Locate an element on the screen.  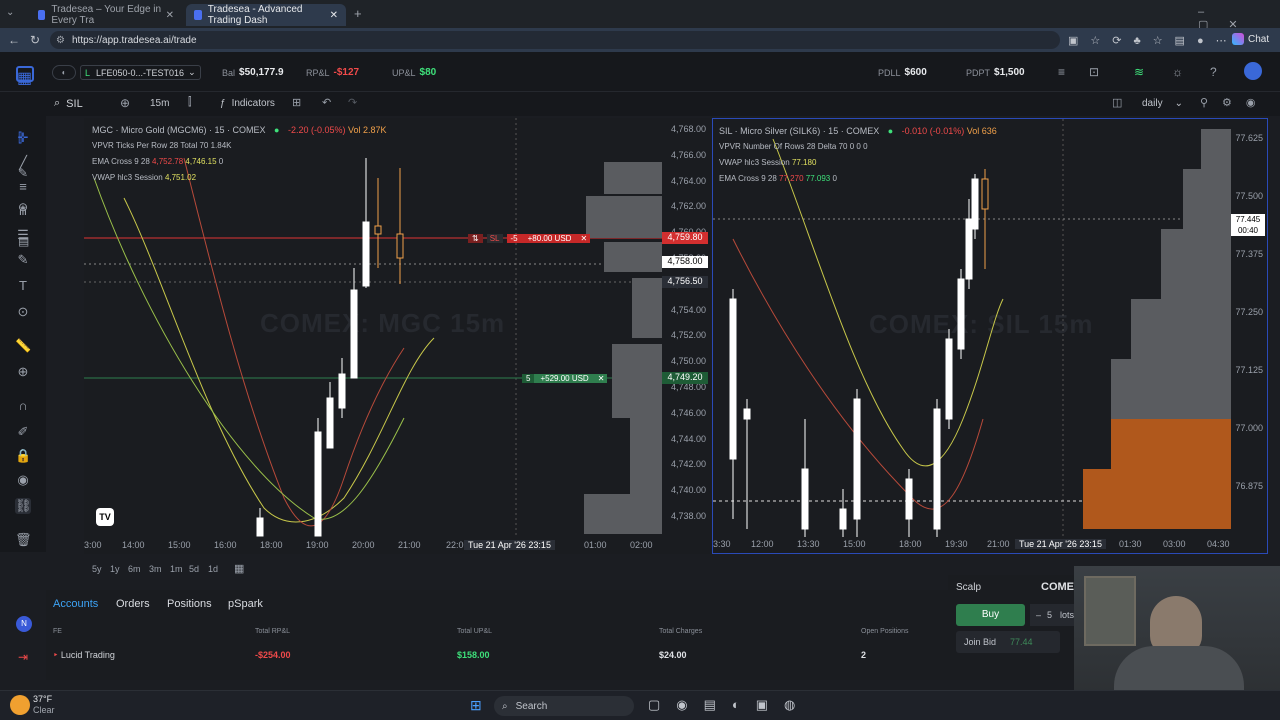
toggle-icon: ◐ is located at coordinates (64, 72).